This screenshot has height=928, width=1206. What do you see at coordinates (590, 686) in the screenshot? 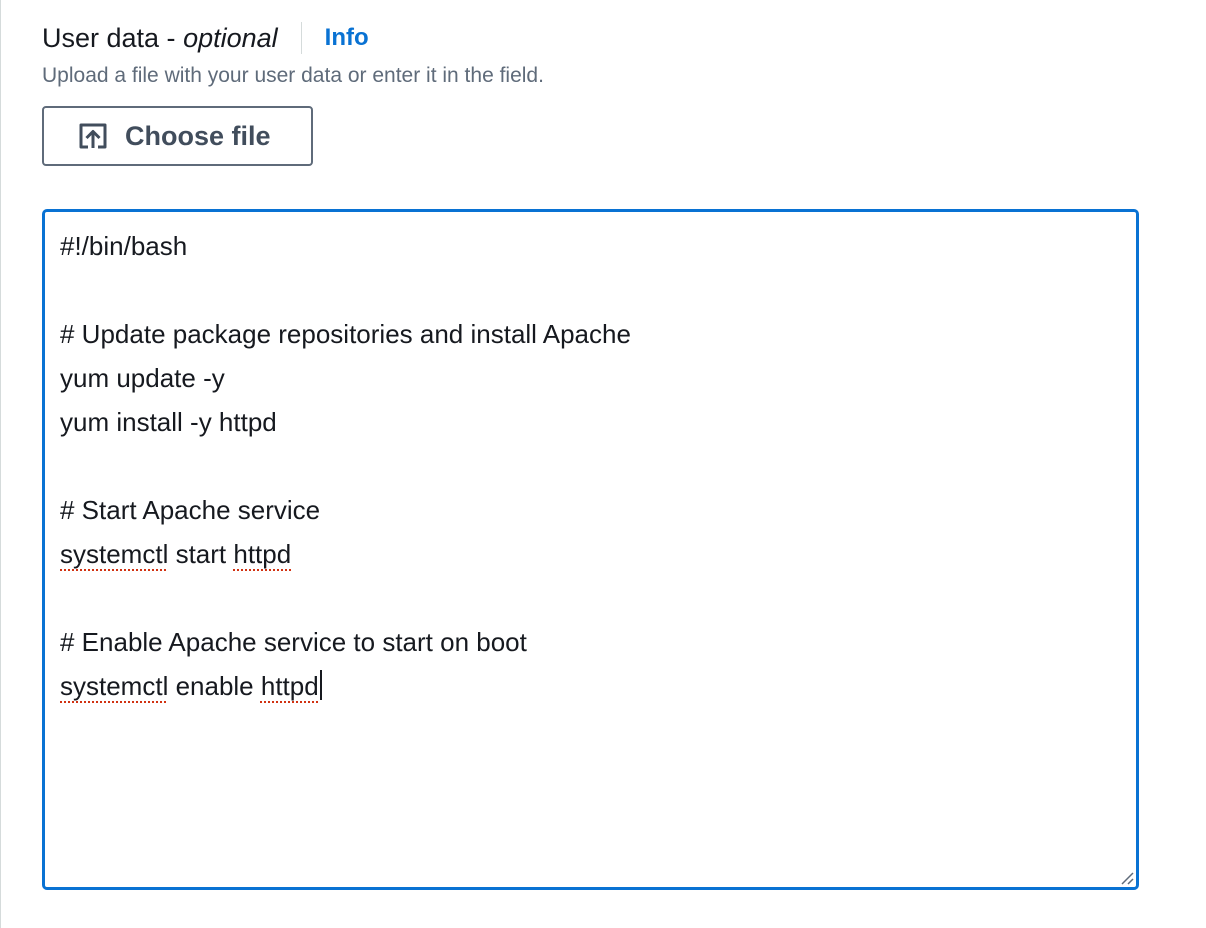
I see `code-line: systemctl enable httpd` at bounding box center [590, 686].